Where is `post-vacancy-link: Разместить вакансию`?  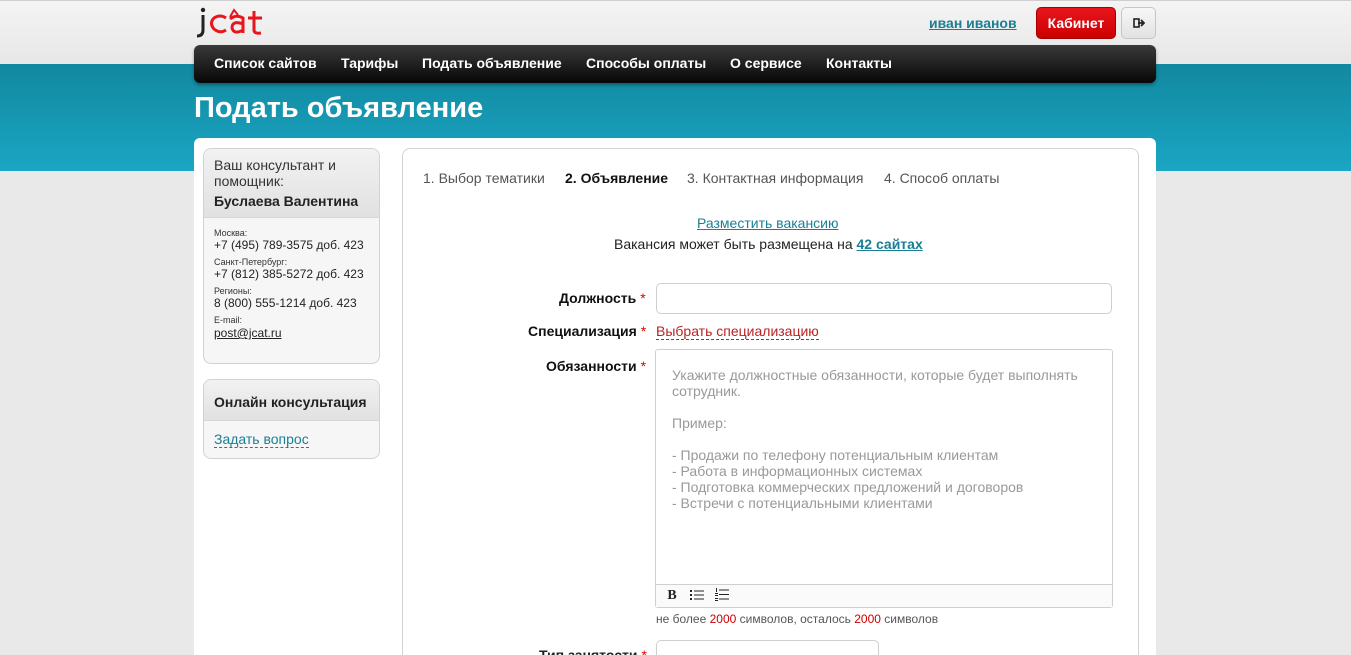 post-vacancy-link: Разместить вакансию is located at coordinates (768, 223).